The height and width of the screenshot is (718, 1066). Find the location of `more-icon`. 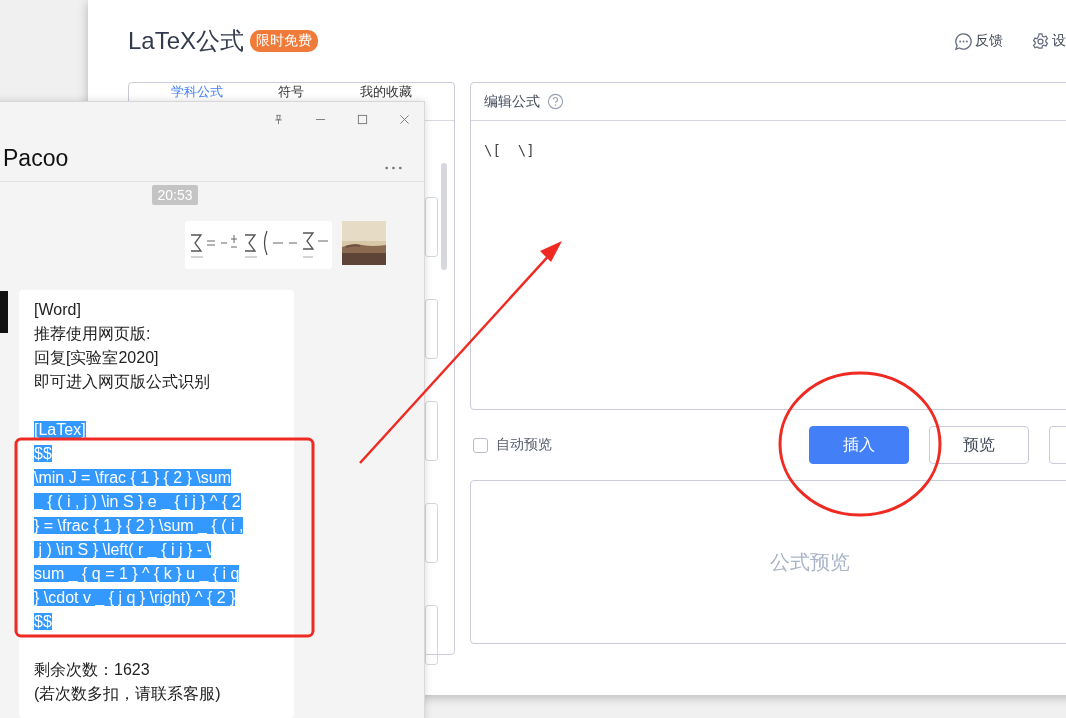

more-icon is located at coordinates (393, 167).